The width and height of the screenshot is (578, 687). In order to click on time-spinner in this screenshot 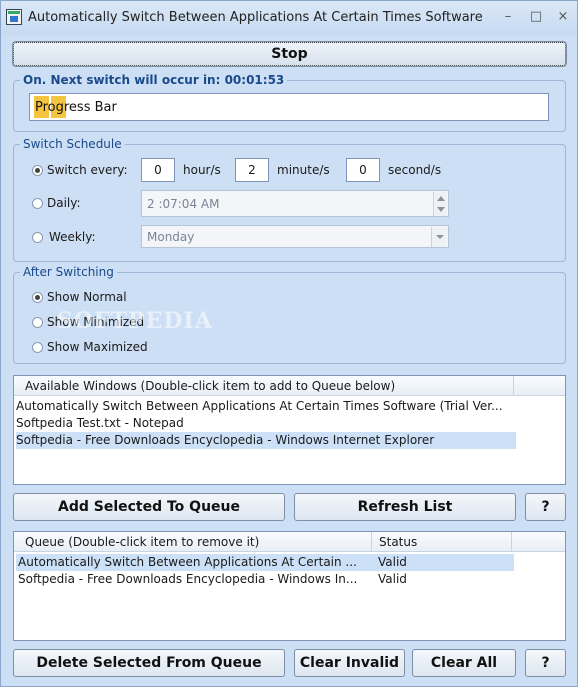, I will do `click(440, 204)`.